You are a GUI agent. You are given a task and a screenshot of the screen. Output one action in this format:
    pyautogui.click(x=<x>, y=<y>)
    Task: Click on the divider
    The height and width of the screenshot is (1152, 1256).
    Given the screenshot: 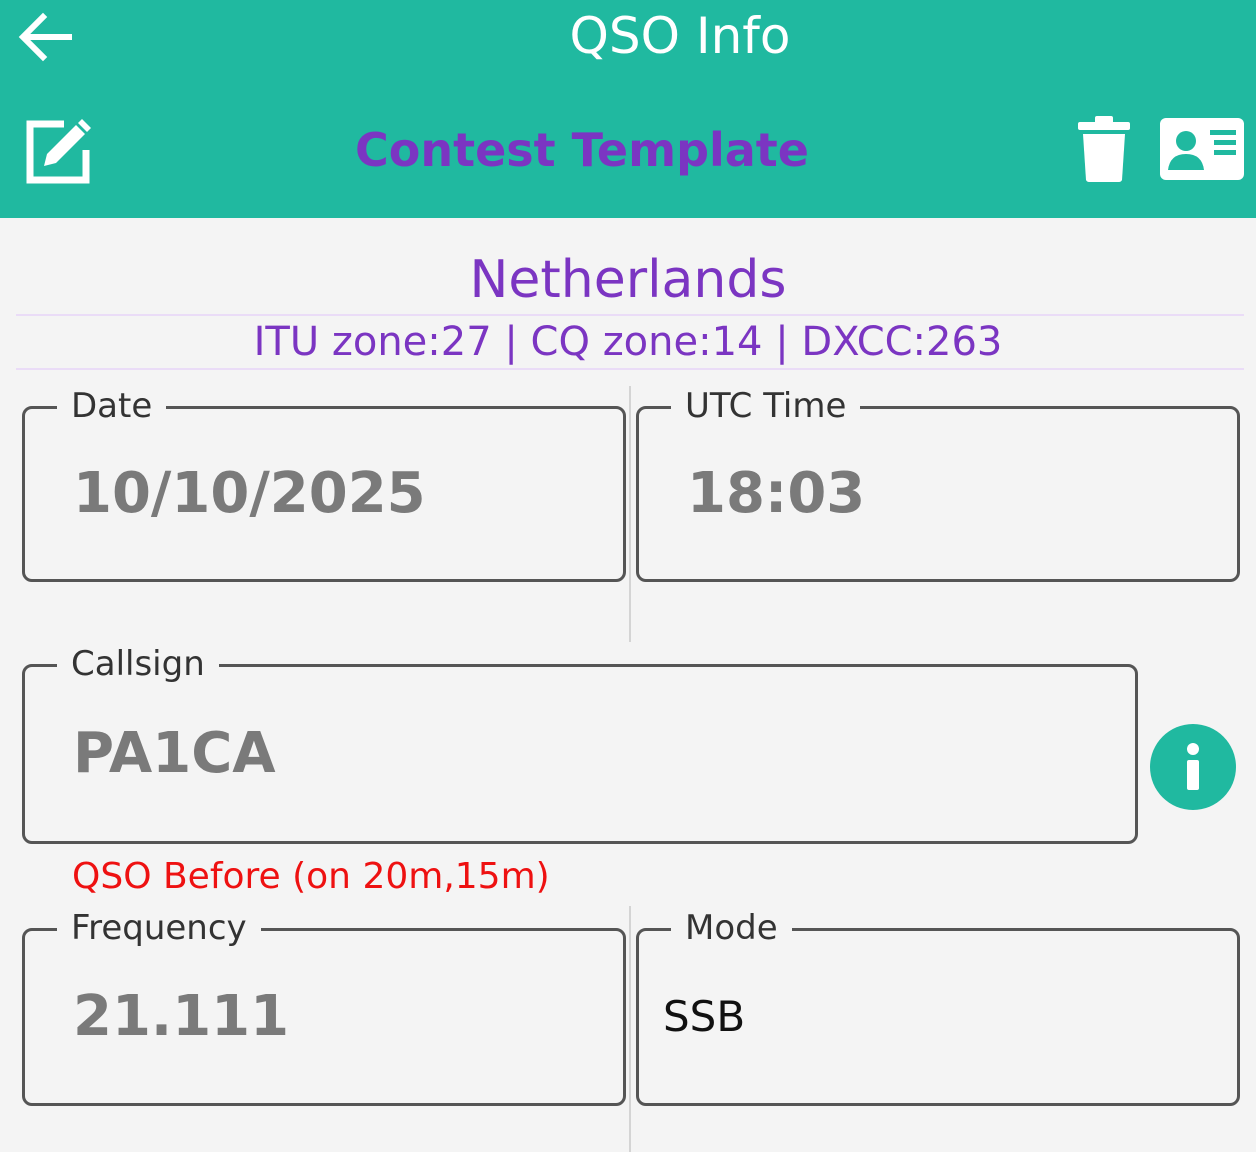 What is the action you would take?
    pyautogui.click(x=630, y=369)
    